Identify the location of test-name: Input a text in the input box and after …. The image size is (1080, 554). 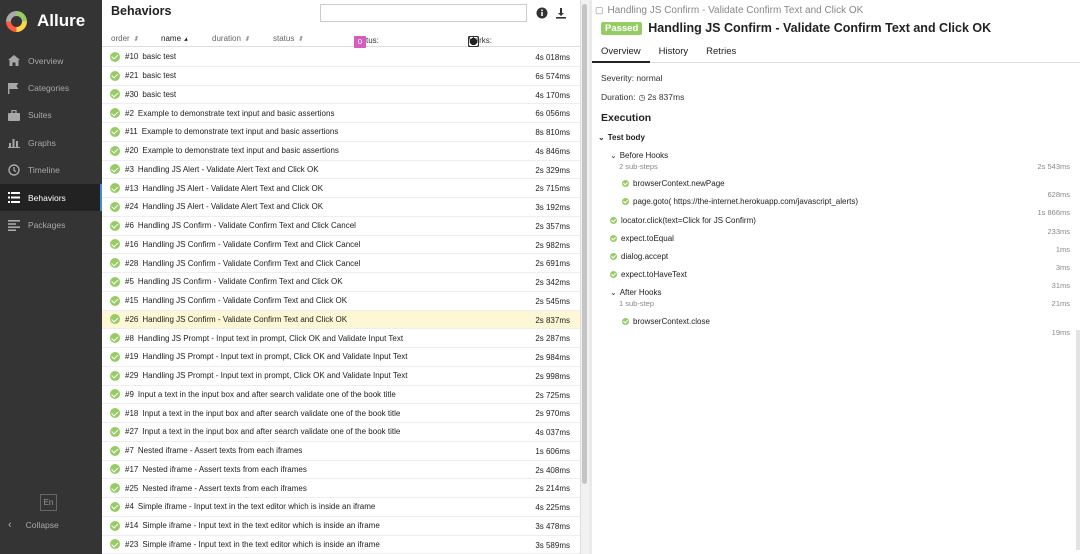
(271, 432).